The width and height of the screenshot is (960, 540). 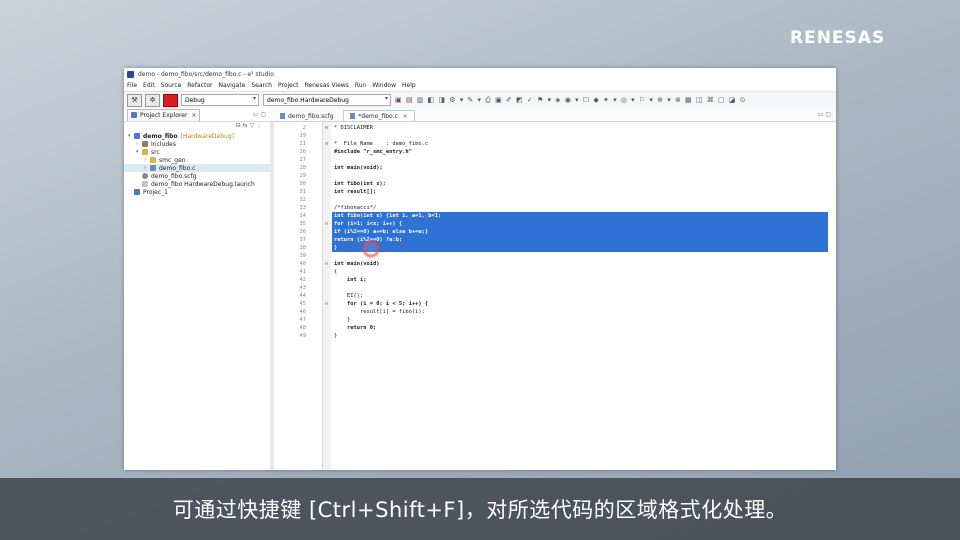 What do you see at coordinates (553, 288) in the screenshot?
I see `code-line: 43` at bounding box center [553, 288].